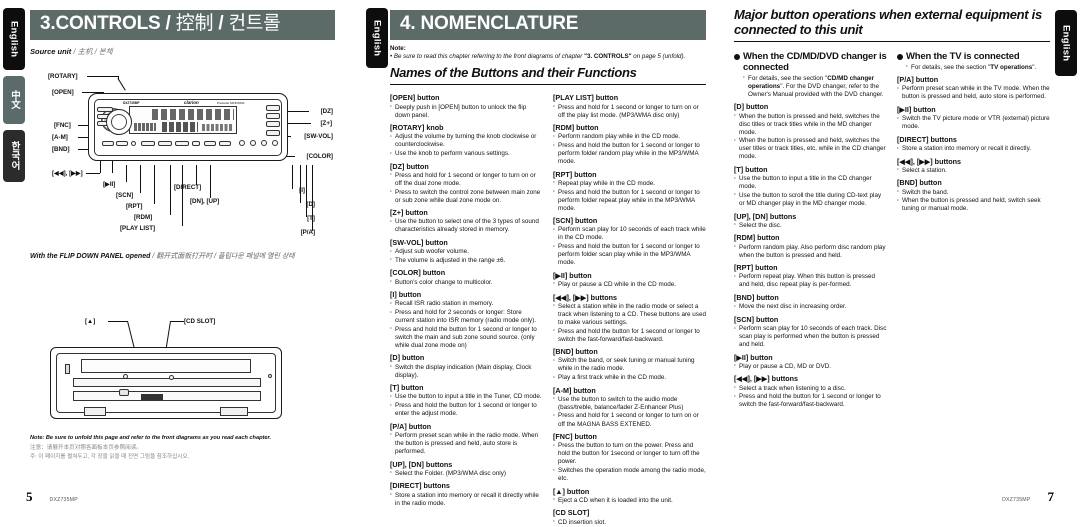  What do you see at coordinates (273, 107) in the screenshot?
I see `button-dz` at bounding box center [273, 107].